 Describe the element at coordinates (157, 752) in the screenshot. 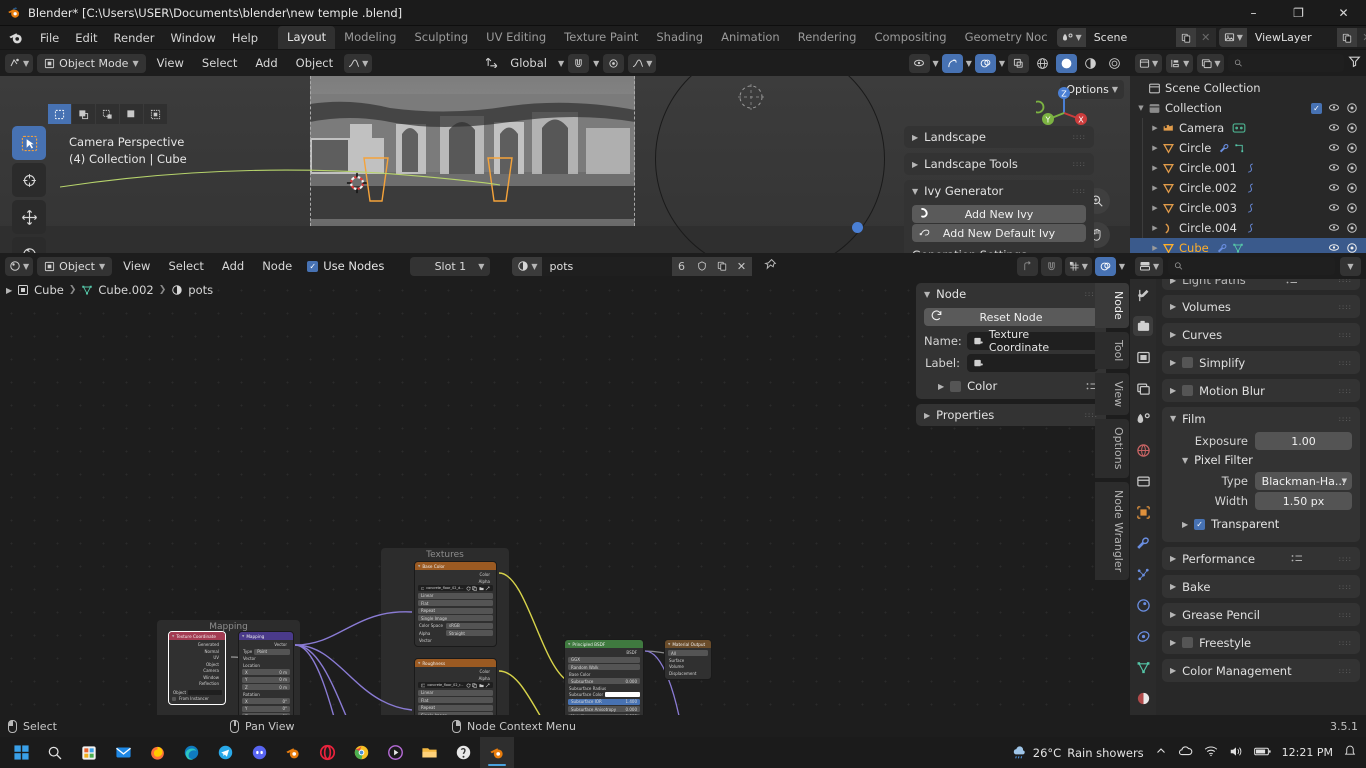

I see `firefox-app-icon` at that location.